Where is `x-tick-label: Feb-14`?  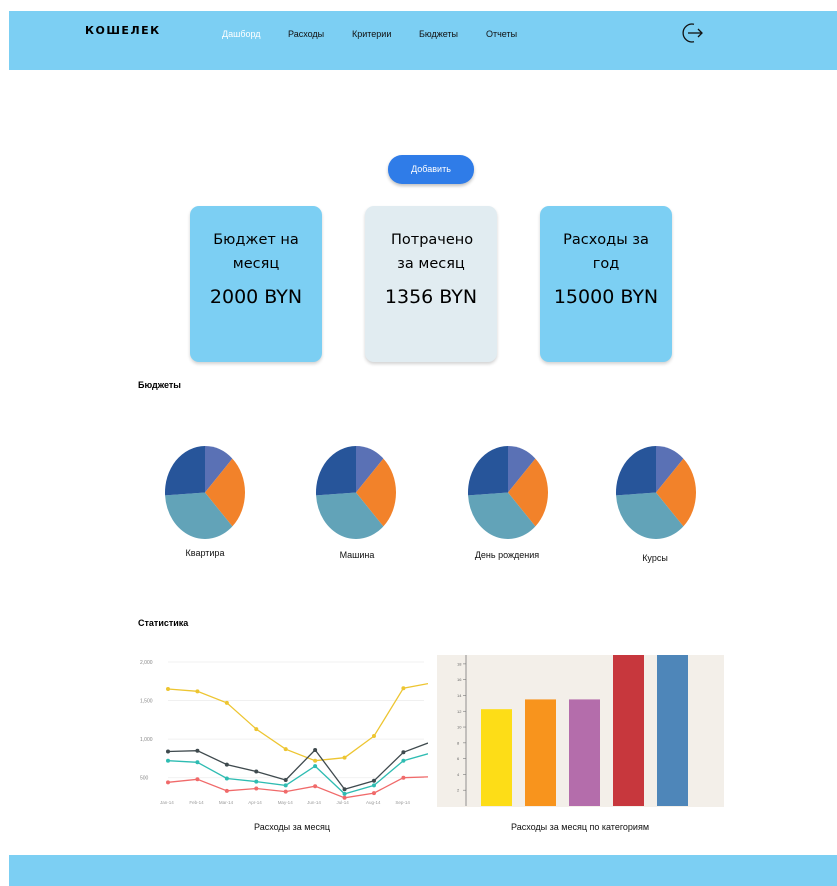 x-tick-label: Feb-14 is located at coordinates (196, 802).